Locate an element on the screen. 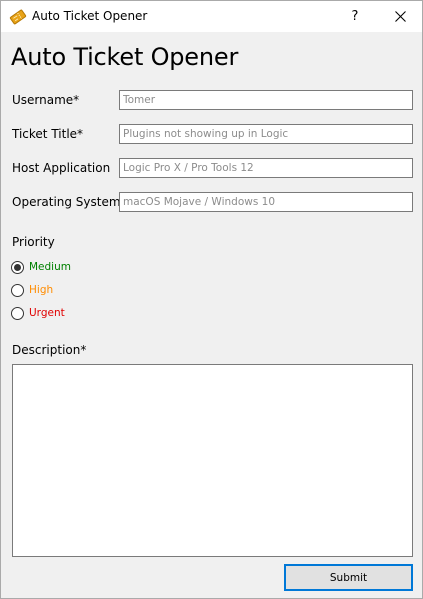 This screenshot has height=599, width=423. close-icon is located at coordinates (400, 16).